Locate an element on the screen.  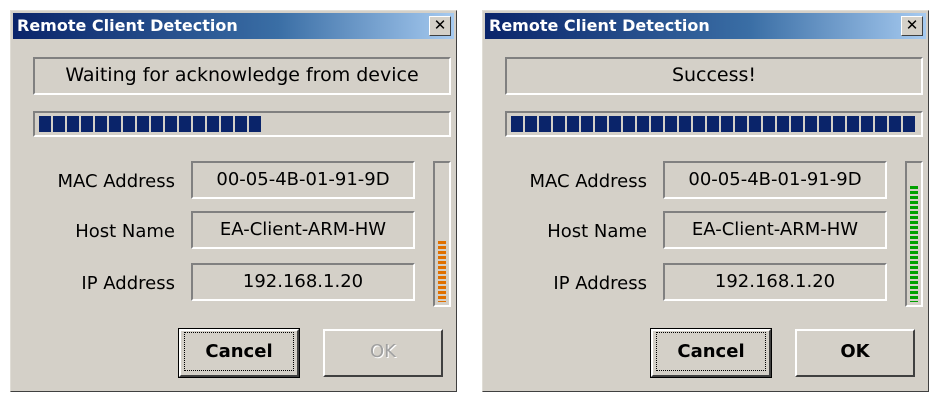
status-text: Waiting for acknowledge from device is located at coordinates (242, 76).